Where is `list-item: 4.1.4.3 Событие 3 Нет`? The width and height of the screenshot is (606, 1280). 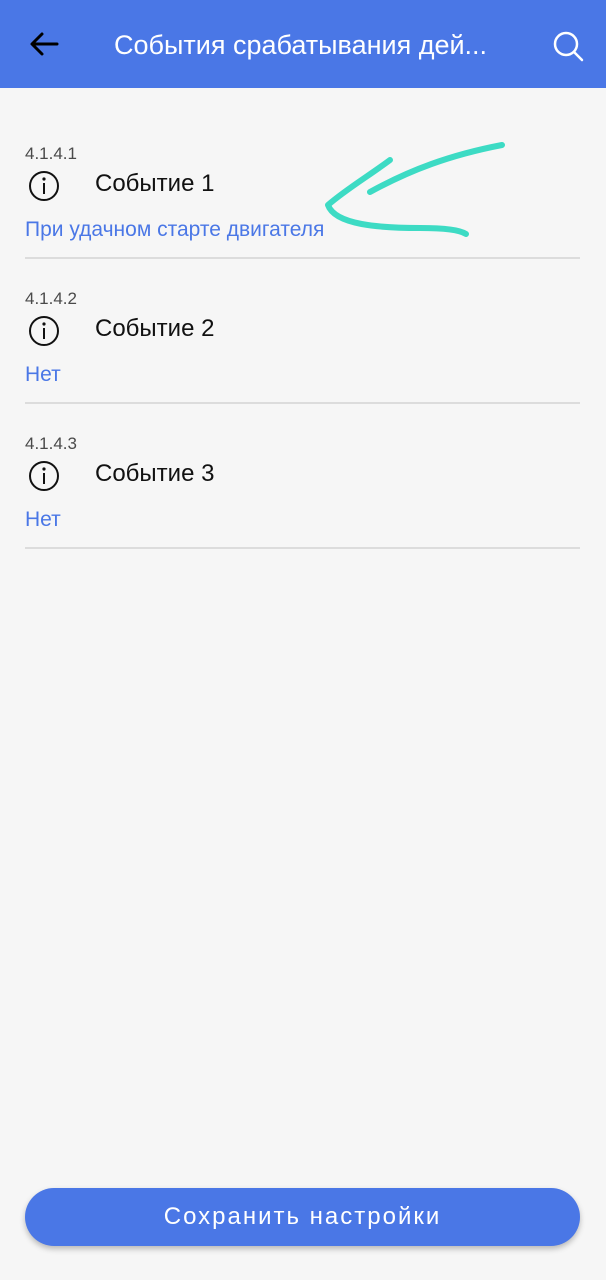
list-item: 4.1.4.3 Событие 3 Нет is located at coordinates (302, 476).